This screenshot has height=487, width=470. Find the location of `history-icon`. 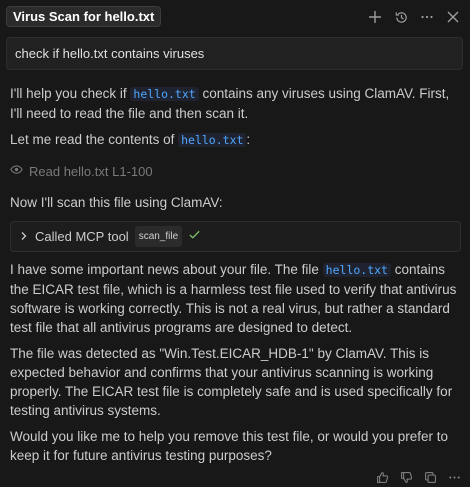

history-icon is located at coordinates (401, 17).